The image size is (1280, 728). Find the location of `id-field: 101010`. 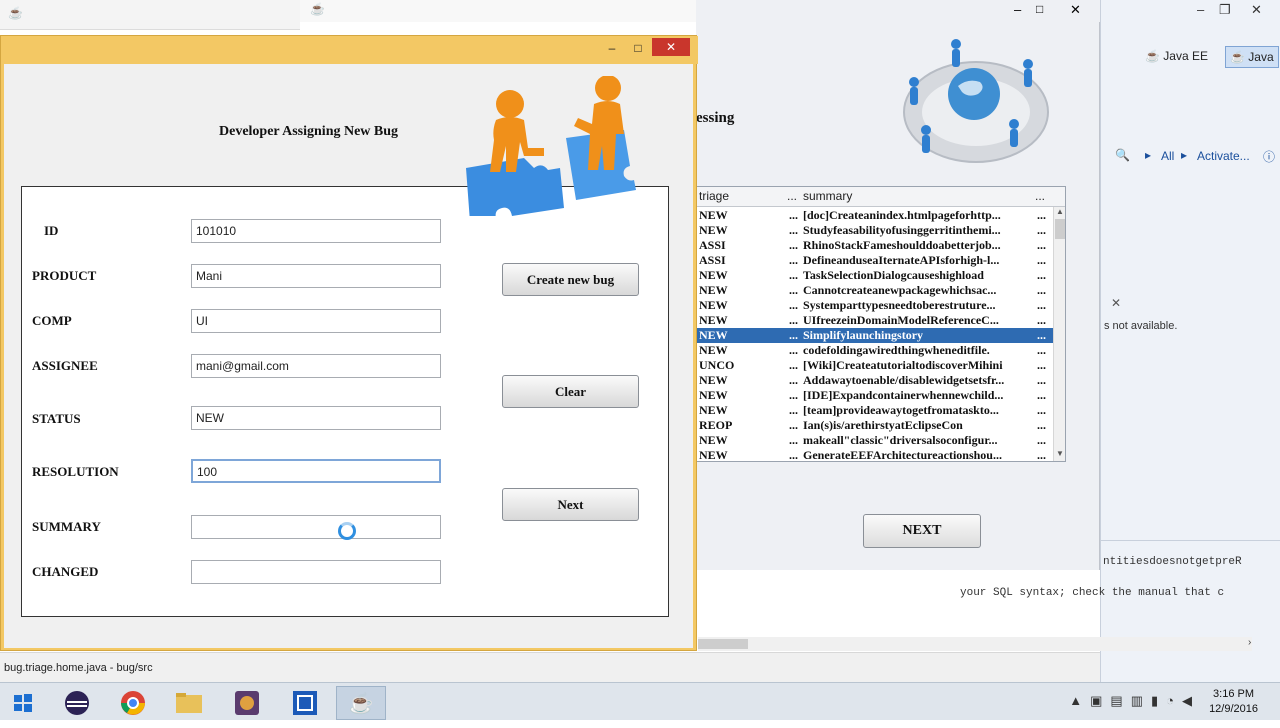

id-field: 101010 is located at coordinates (316, 231).